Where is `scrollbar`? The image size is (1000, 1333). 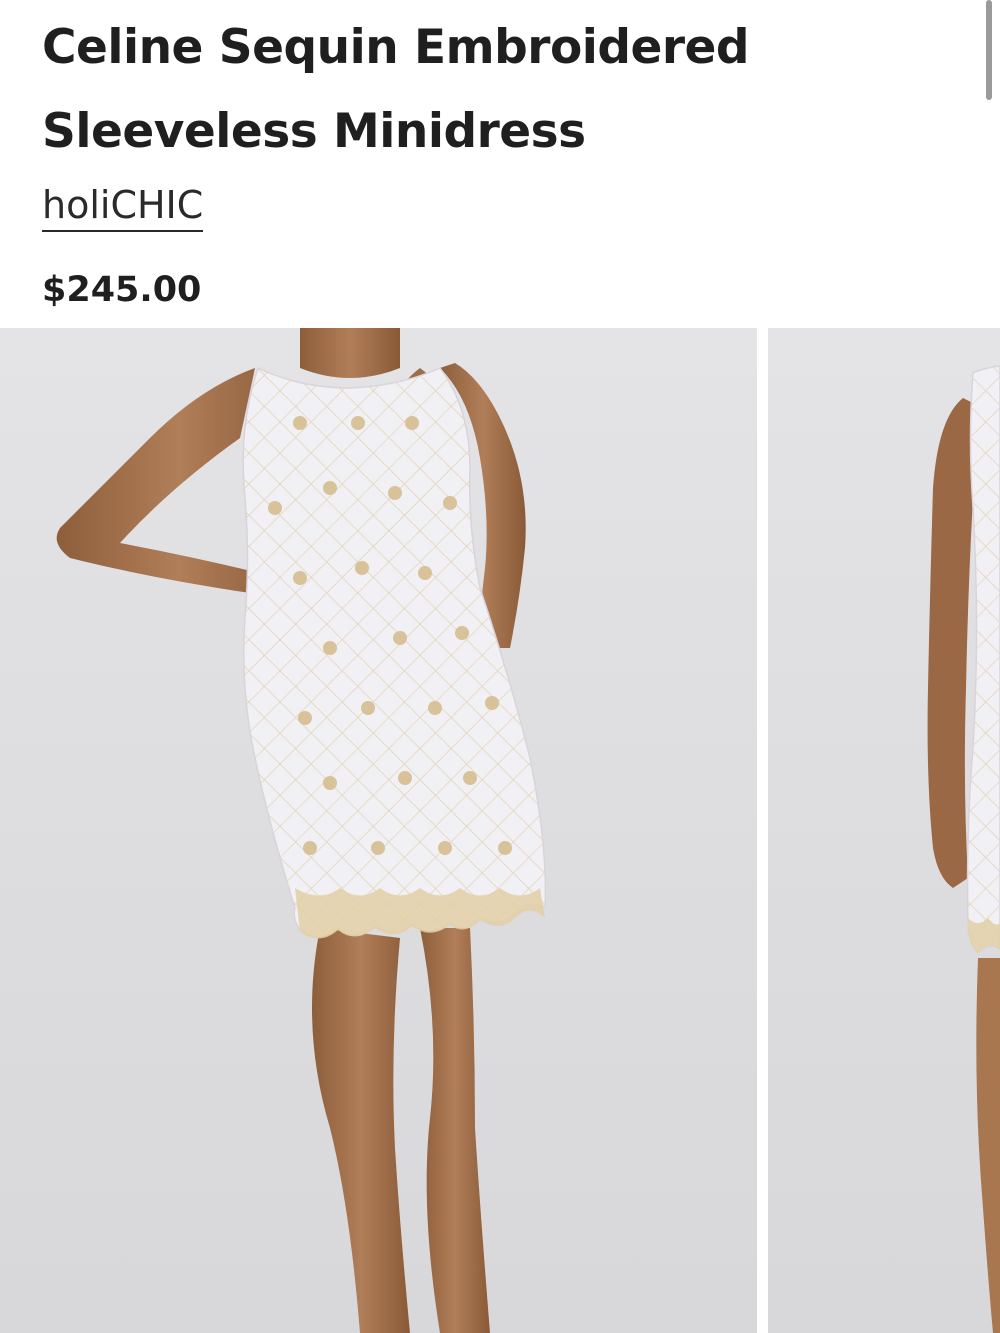
scrollbar is located at coordinates (989, 50).